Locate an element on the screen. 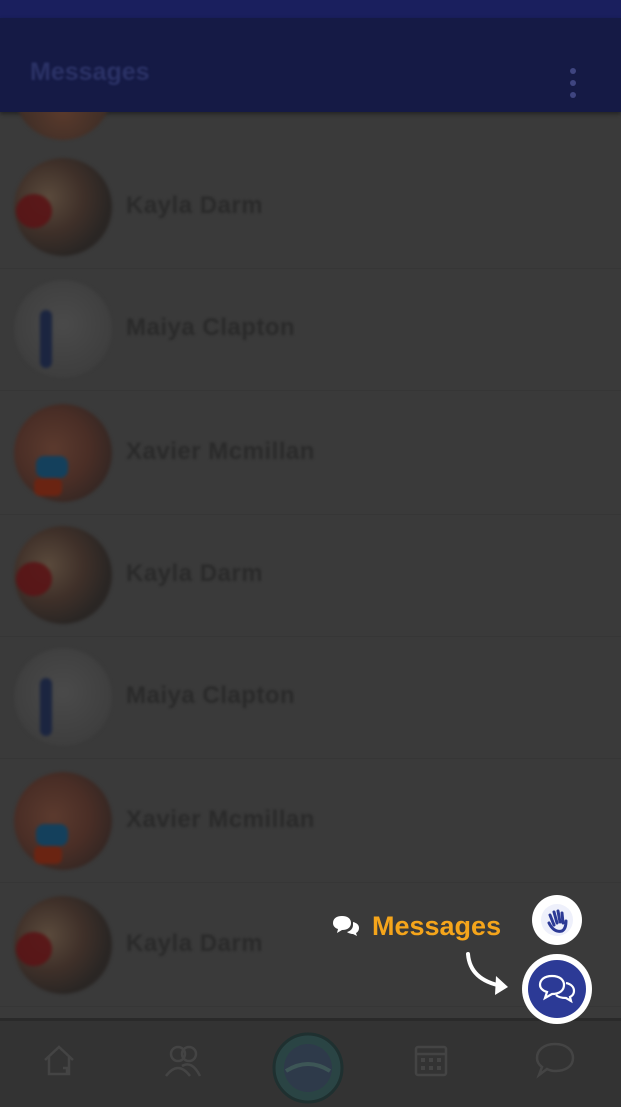  bottom-nav is located at coordinates (310, 1062).